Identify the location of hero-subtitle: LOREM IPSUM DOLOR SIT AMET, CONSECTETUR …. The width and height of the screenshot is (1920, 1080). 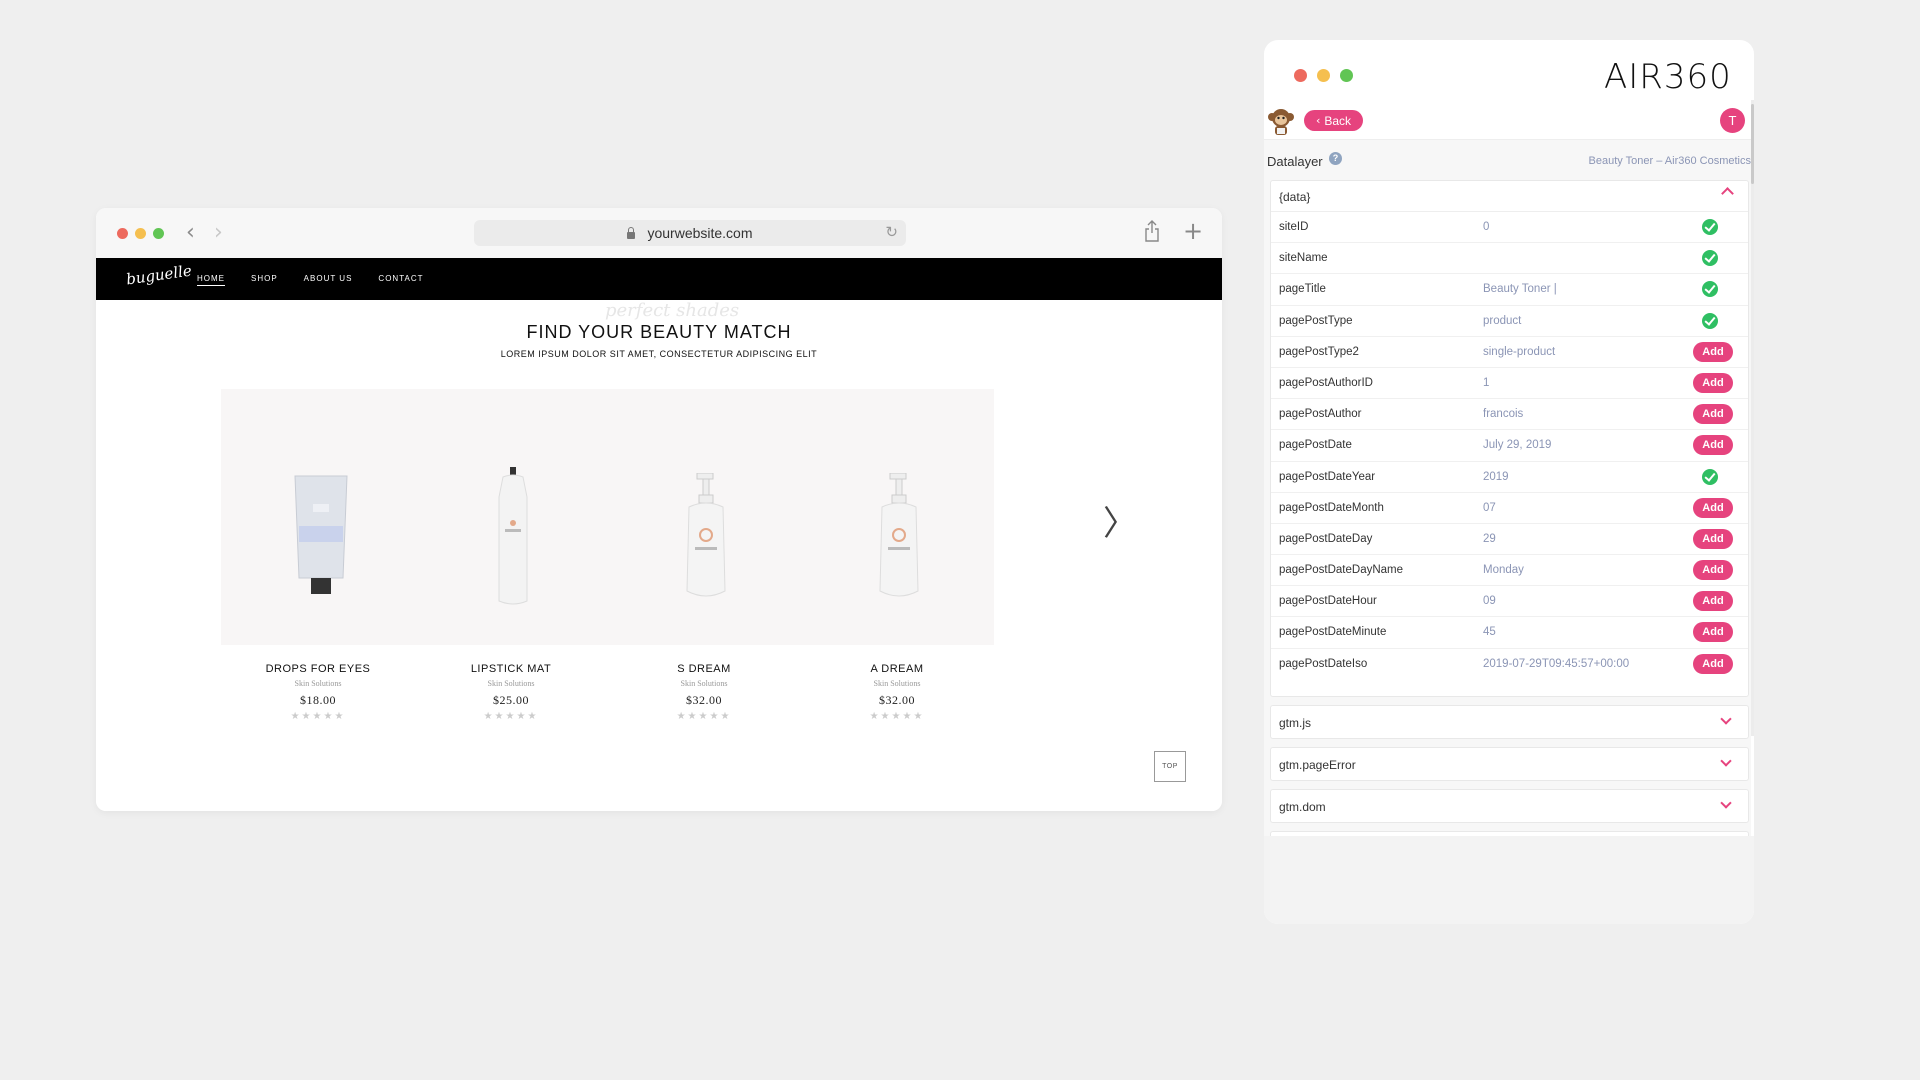
(659, 354).